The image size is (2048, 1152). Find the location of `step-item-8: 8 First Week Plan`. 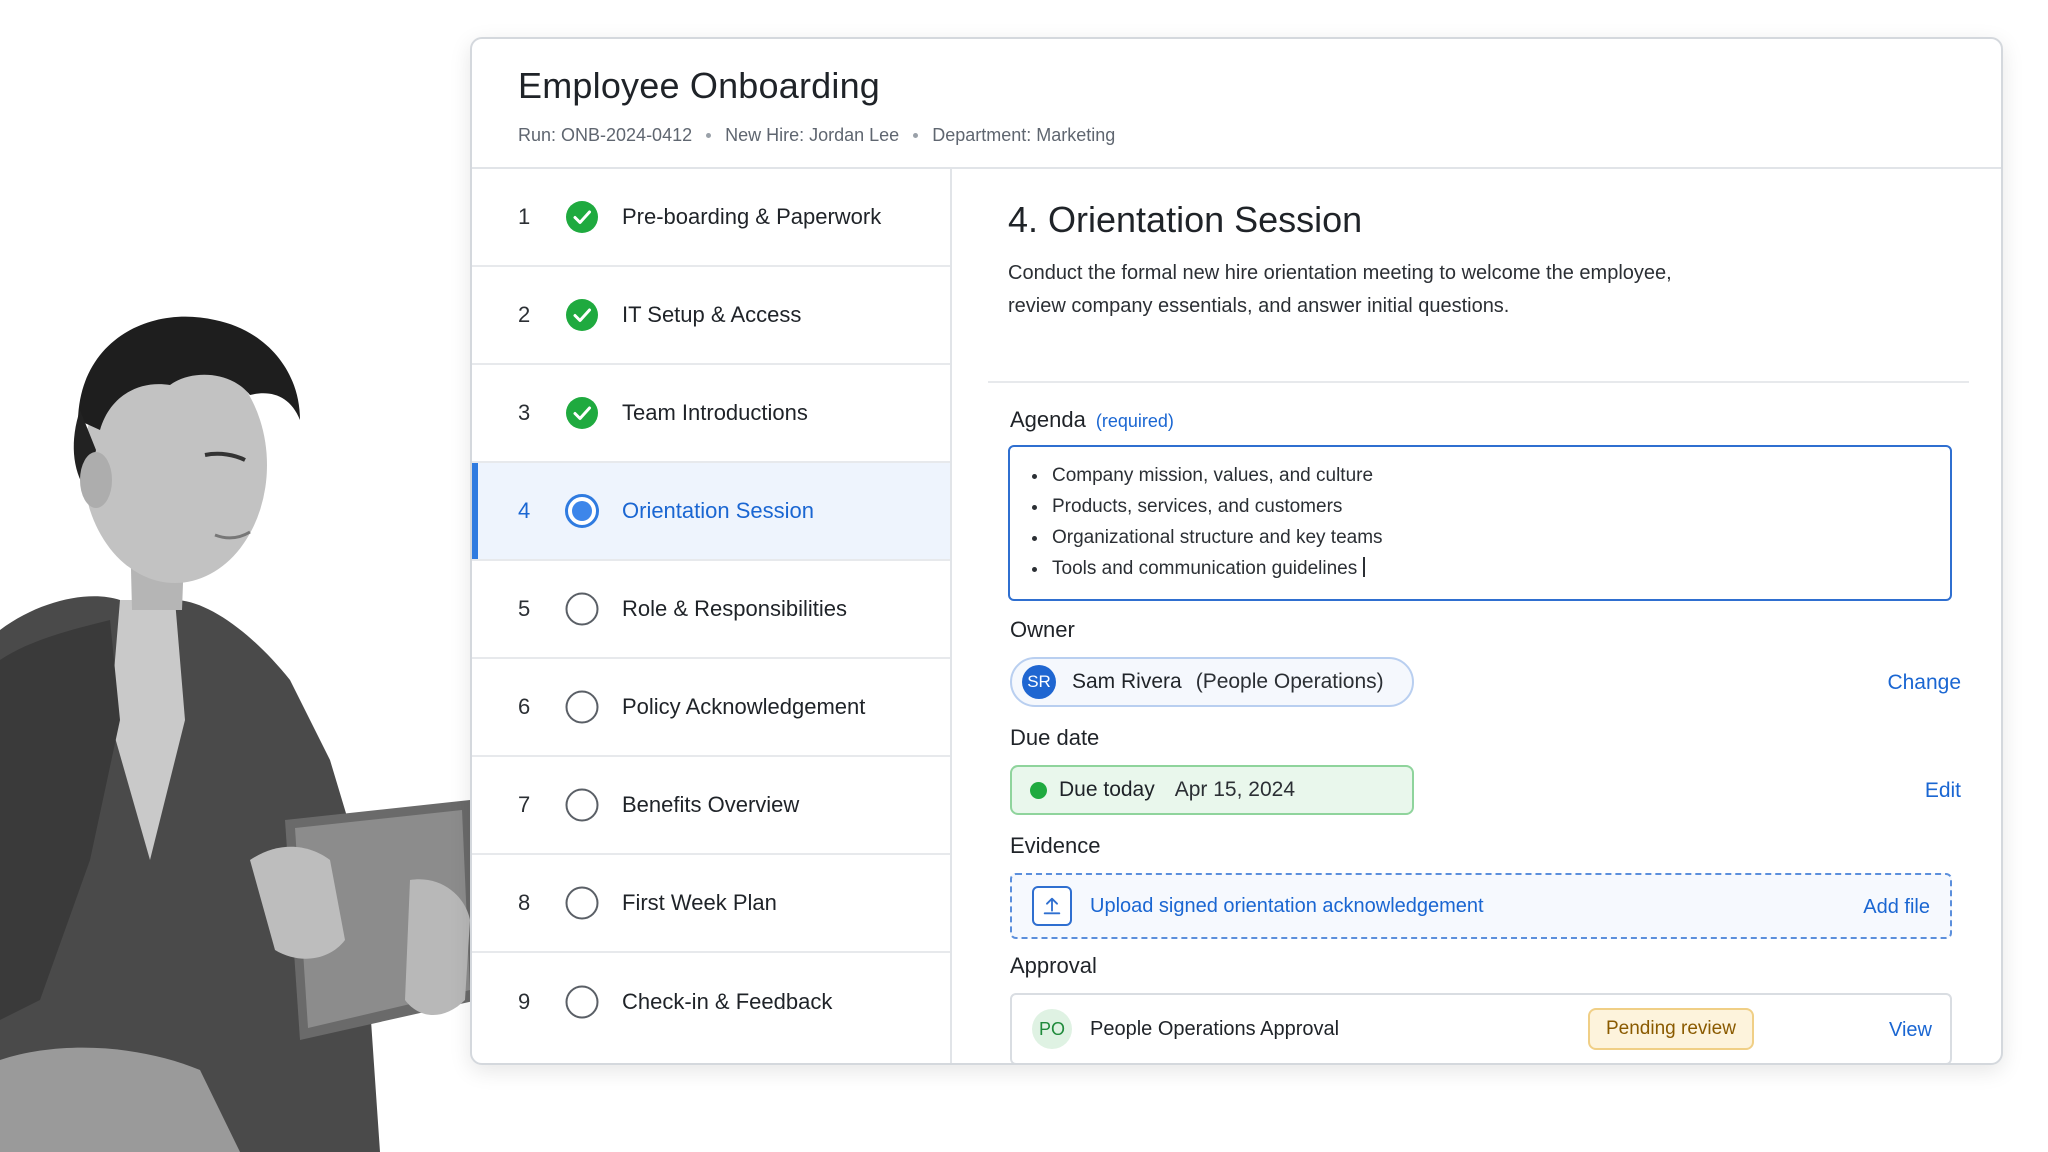

step-item-8: 8 First Week Plan is located at coordinates (711, 904).